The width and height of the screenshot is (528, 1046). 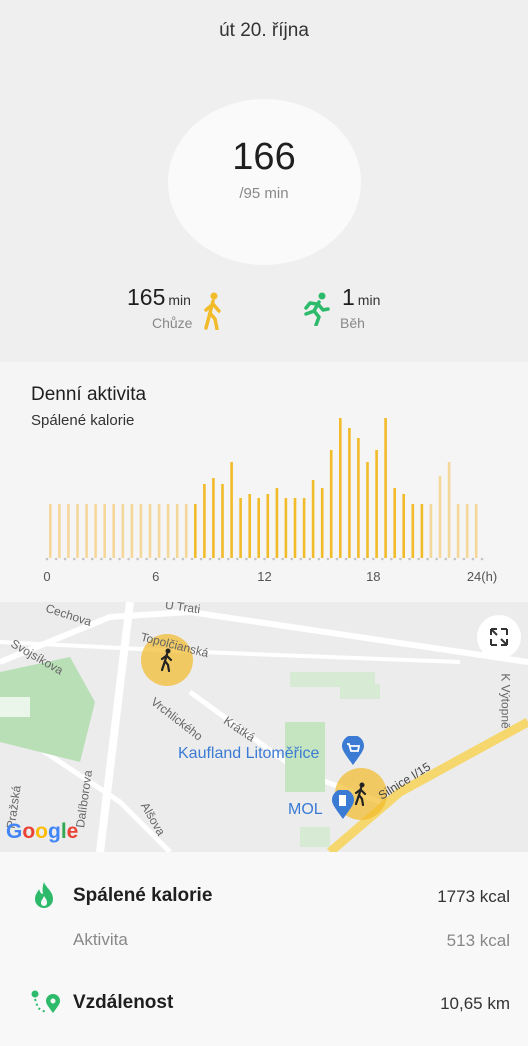 What do you see at coordinates (343, 804) in the screenshot?
I see `fuel-pin-icon` at bounding box center [343, 804].